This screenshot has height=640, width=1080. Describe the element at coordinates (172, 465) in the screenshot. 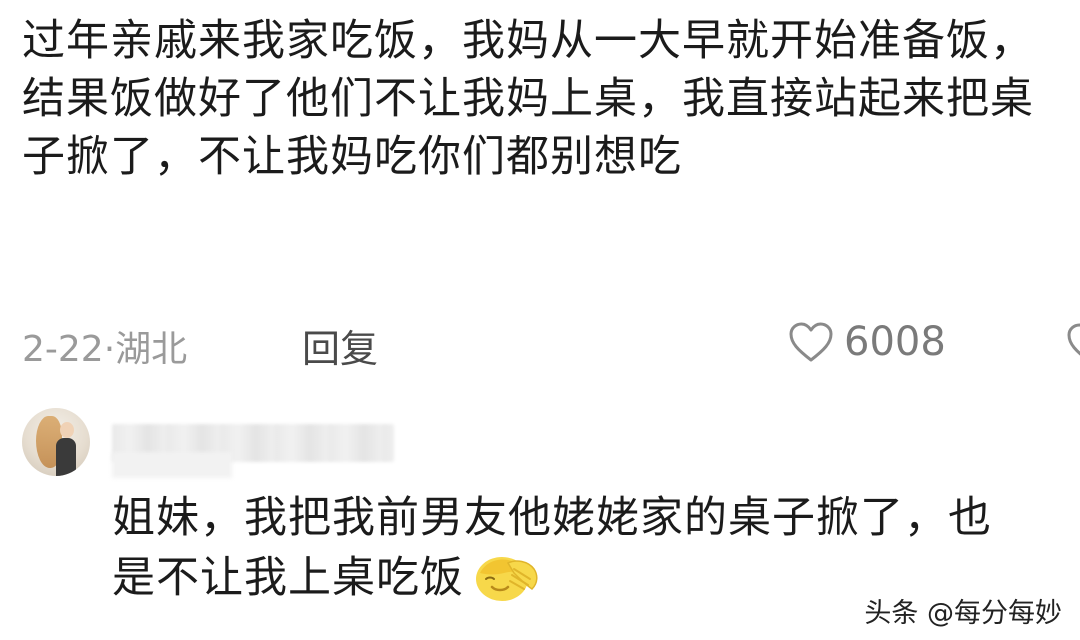

I see `blurred-username-secondary` at that location.